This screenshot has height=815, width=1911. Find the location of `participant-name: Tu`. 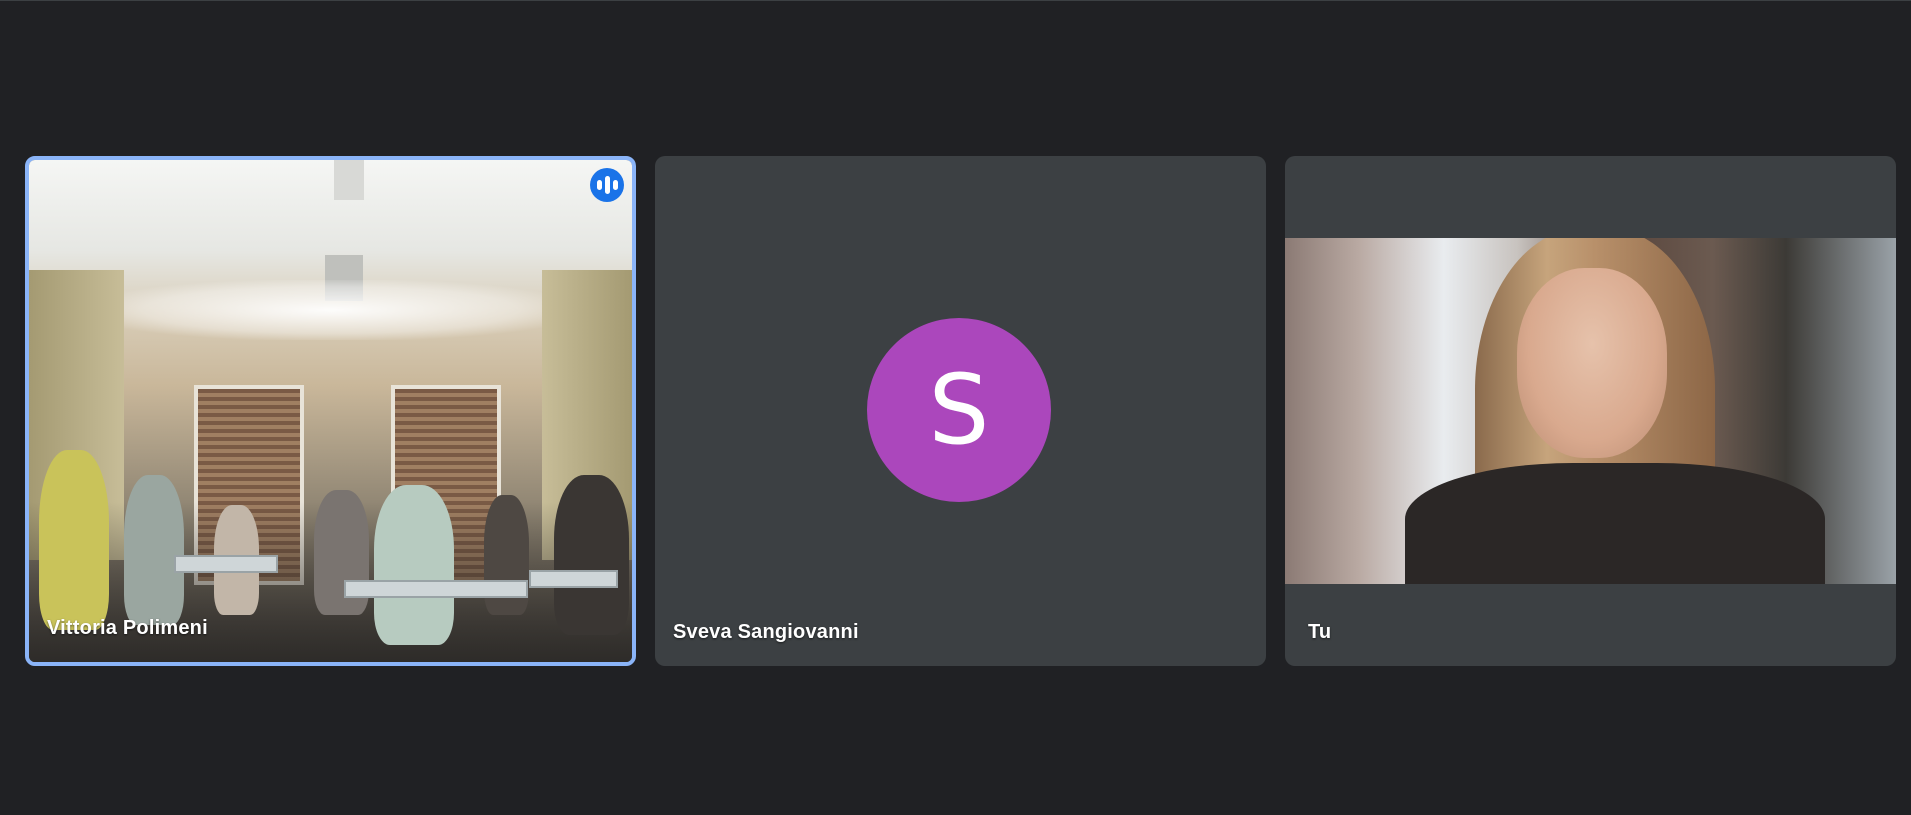

participant-name: Tu is located at coordinates (1320, 632).